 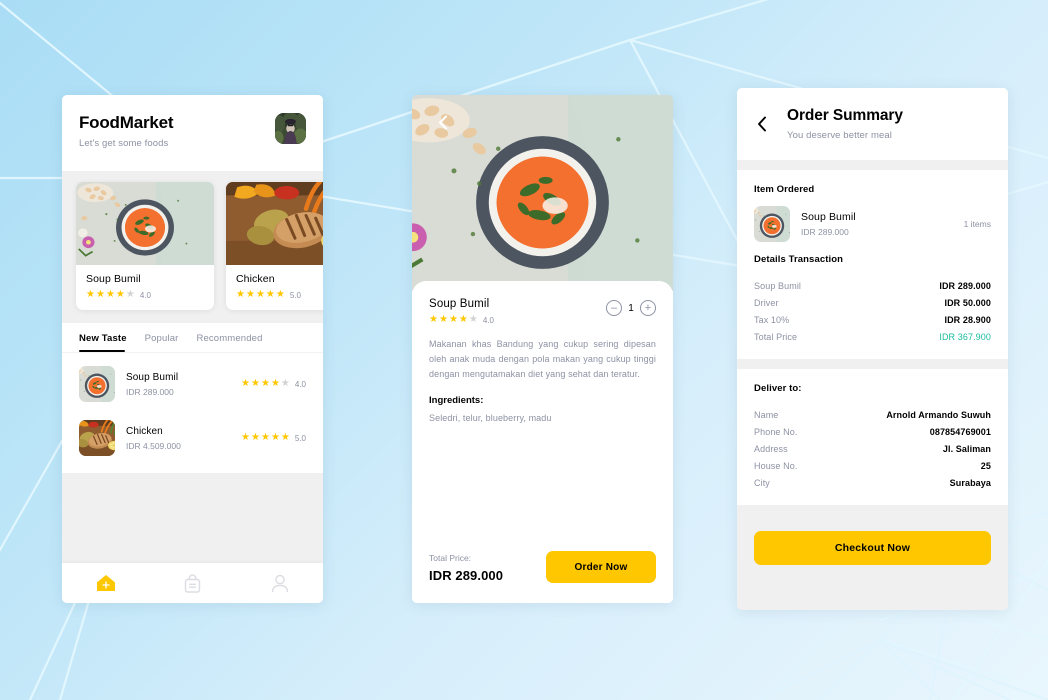 What do you see at coordinates (106, 583) in the screenshot?
I see `nav-home` at bounding box center [106, 583].